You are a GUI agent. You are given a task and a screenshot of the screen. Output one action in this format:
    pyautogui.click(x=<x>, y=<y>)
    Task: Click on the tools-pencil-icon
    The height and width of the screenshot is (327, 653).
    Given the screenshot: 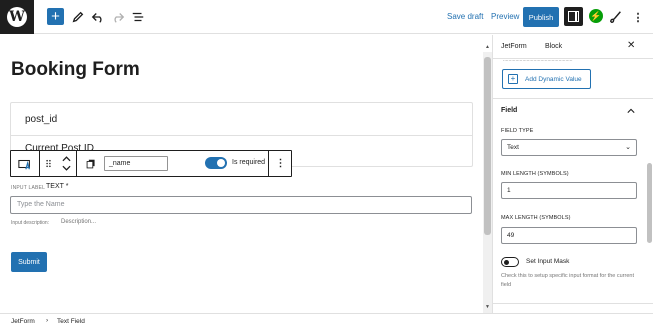 What is the action you would take?
    pyautogui.click(x=78, y=17)
    